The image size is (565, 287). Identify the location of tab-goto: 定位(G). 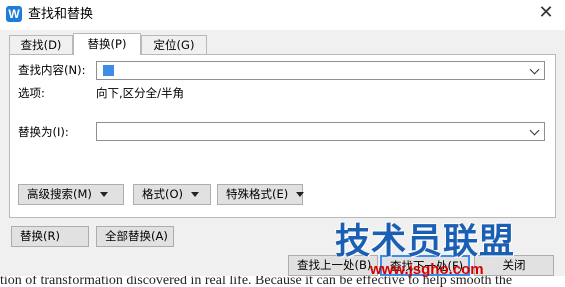
(174, 44).